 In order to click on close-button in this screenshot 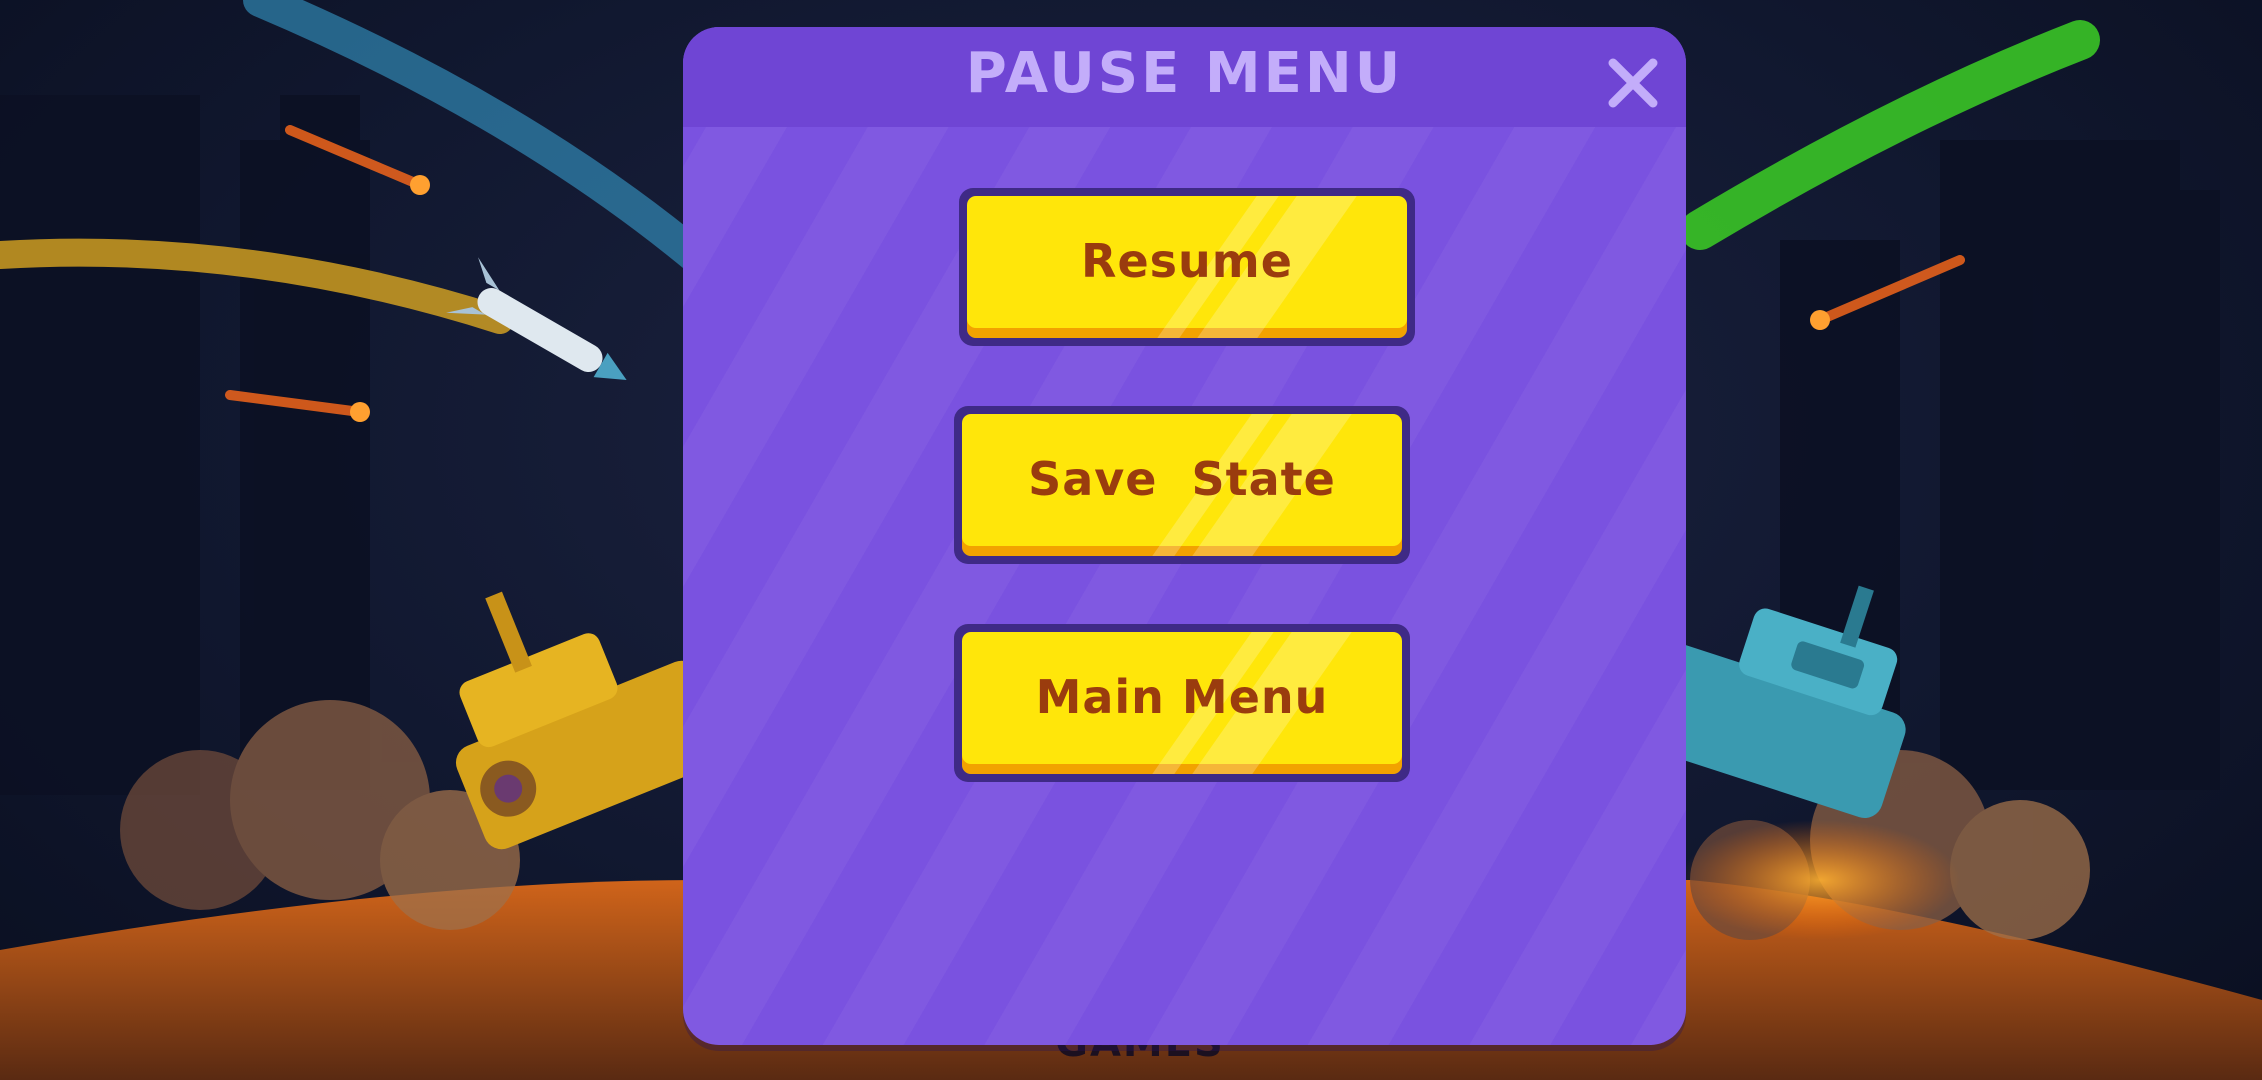, I will do `click(1633, 83)`.